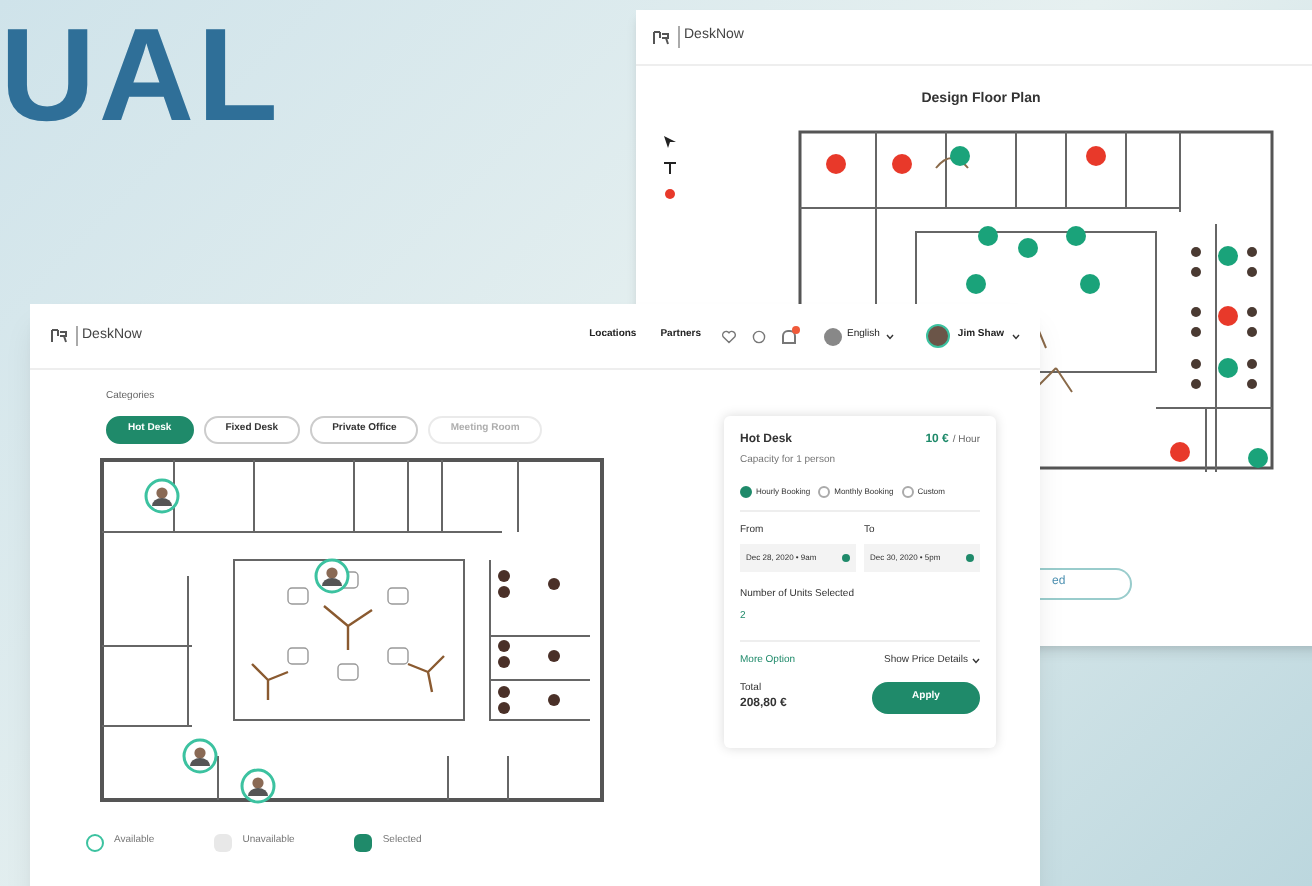 The height and width of the screenshot is (886, 1312). I want to click on pin-icon, so click(670, 193).